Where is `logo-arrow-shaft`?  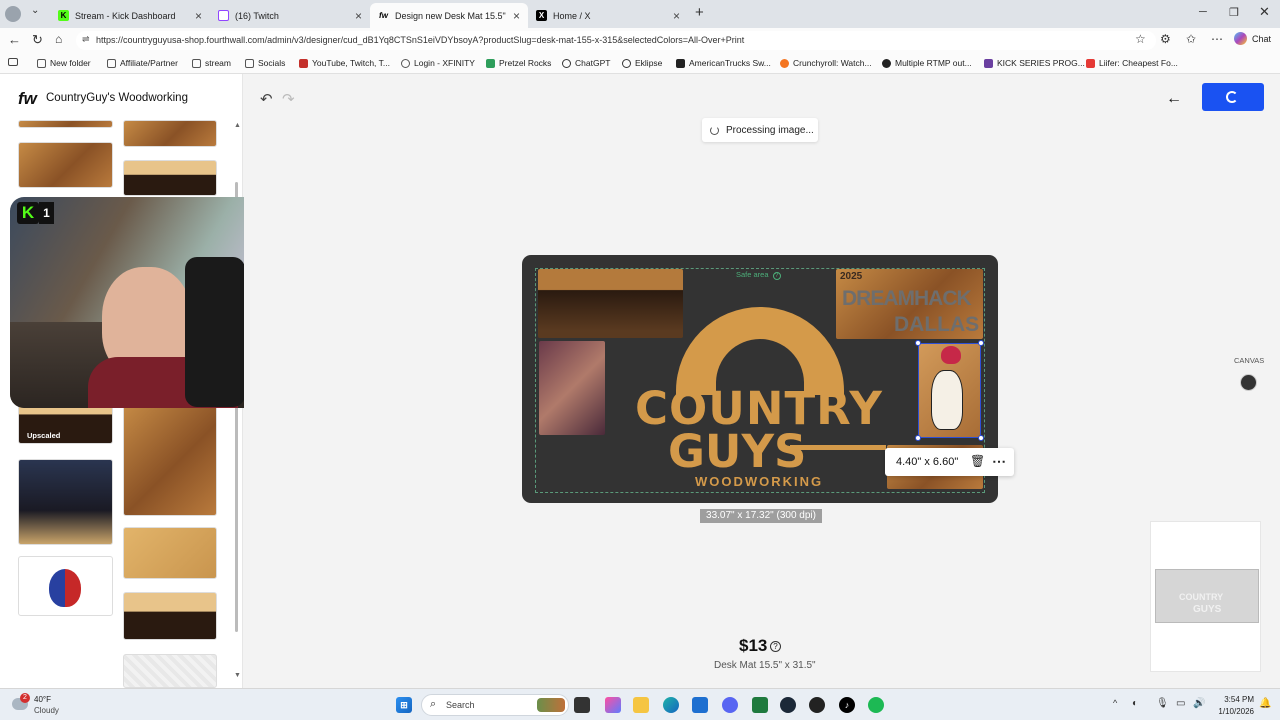
logo-arrow-shaft is located at coordinates (838, 447).